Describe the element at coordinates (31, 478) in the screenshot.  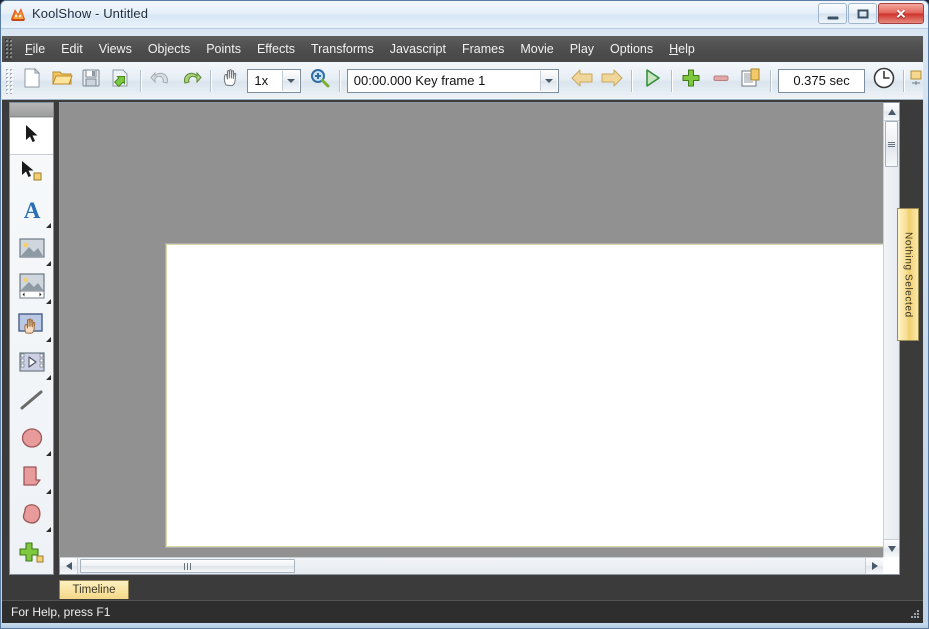
I see `tool-rectangle` at that location.